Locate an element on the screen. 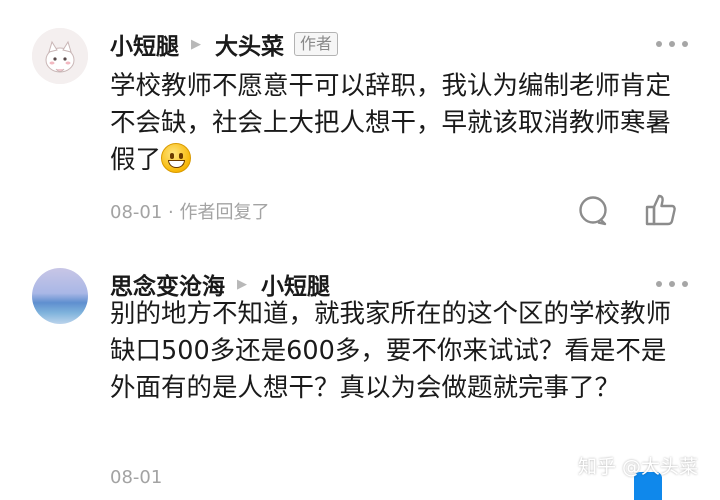 Image resolution: width=720 pixels, height=500 pixels. reply-to-name: 大头菜 is located at coordinates (249, 44).